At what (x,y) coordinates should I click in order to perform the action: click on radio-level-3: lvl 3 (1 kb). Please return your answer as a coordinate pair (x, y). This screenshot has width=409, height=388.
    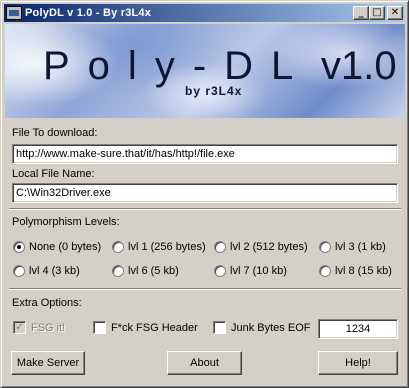
    Looking at the image, I should click on (352, 247).